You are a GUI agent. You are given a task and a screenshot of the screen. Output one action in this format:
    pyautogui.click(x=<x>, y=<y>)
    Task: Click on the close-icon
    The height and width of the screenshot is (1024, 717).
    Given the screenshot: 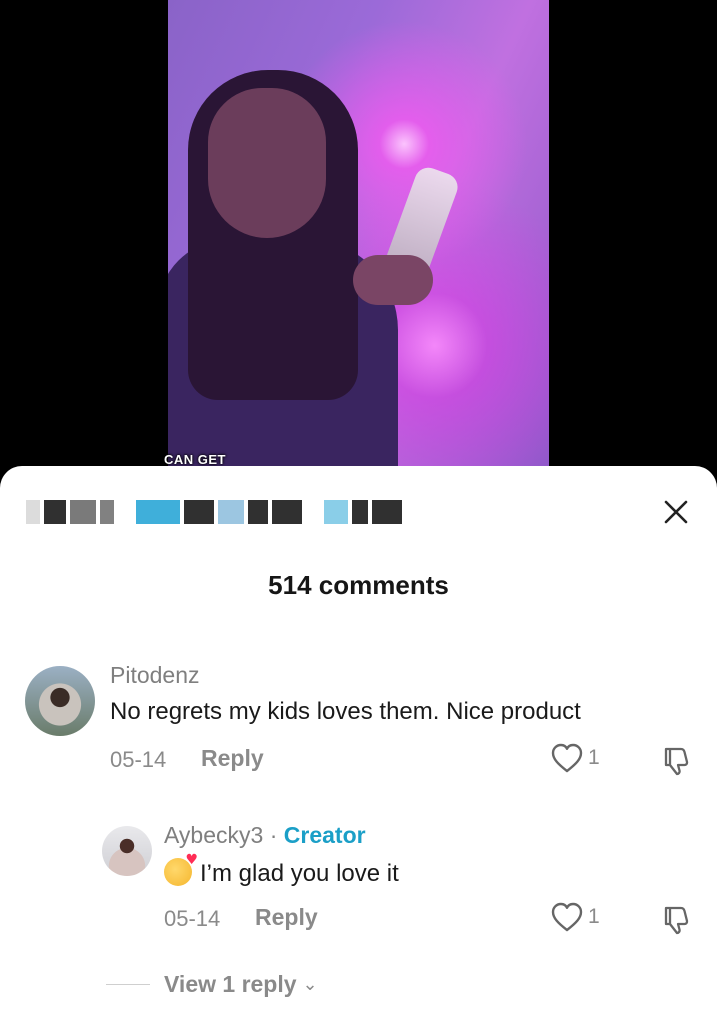 What is the action you would take?
    pyautogui.click(x=676, y=512)
    